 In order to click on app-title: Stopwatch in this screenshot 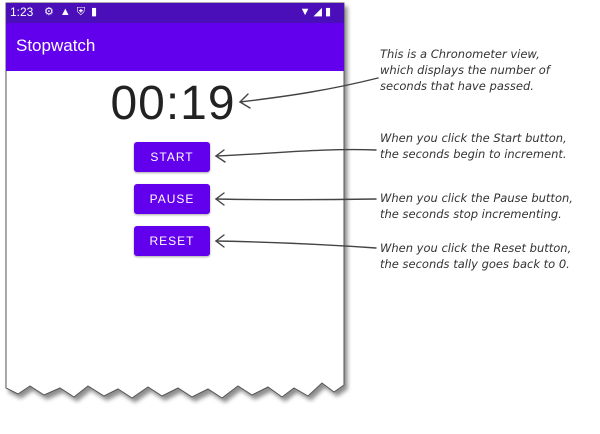, I will do `click(56, 45)`.